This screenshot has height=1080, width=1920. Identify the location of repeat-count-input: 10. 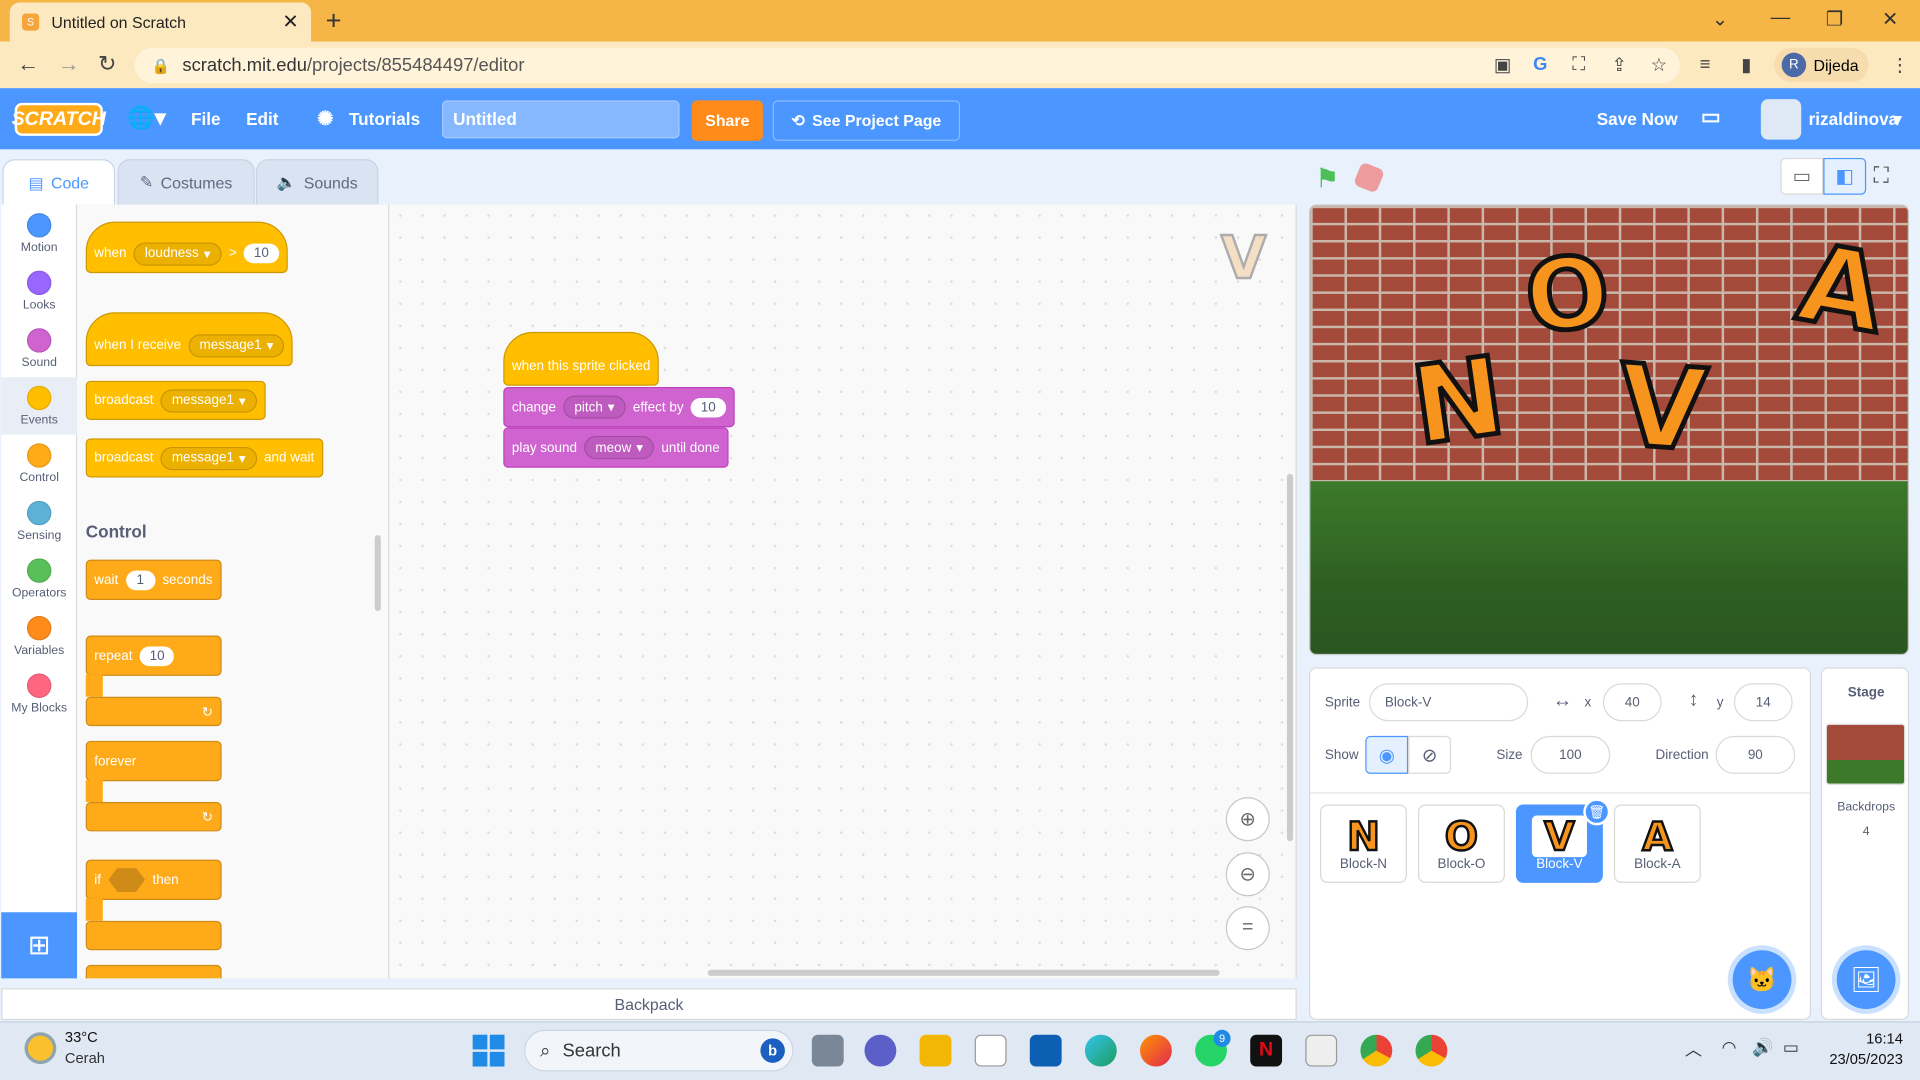
(157, 655).